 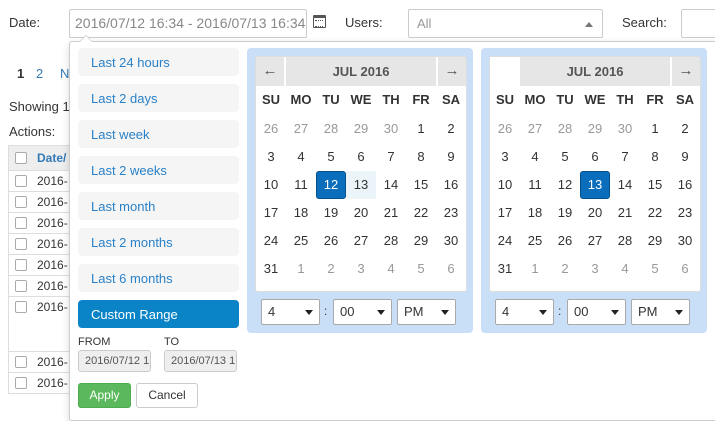 What do you see at coordinates (158, 134) in the screenshot?
I see `range-last-week: Last week` at bounding box center [158, 134].